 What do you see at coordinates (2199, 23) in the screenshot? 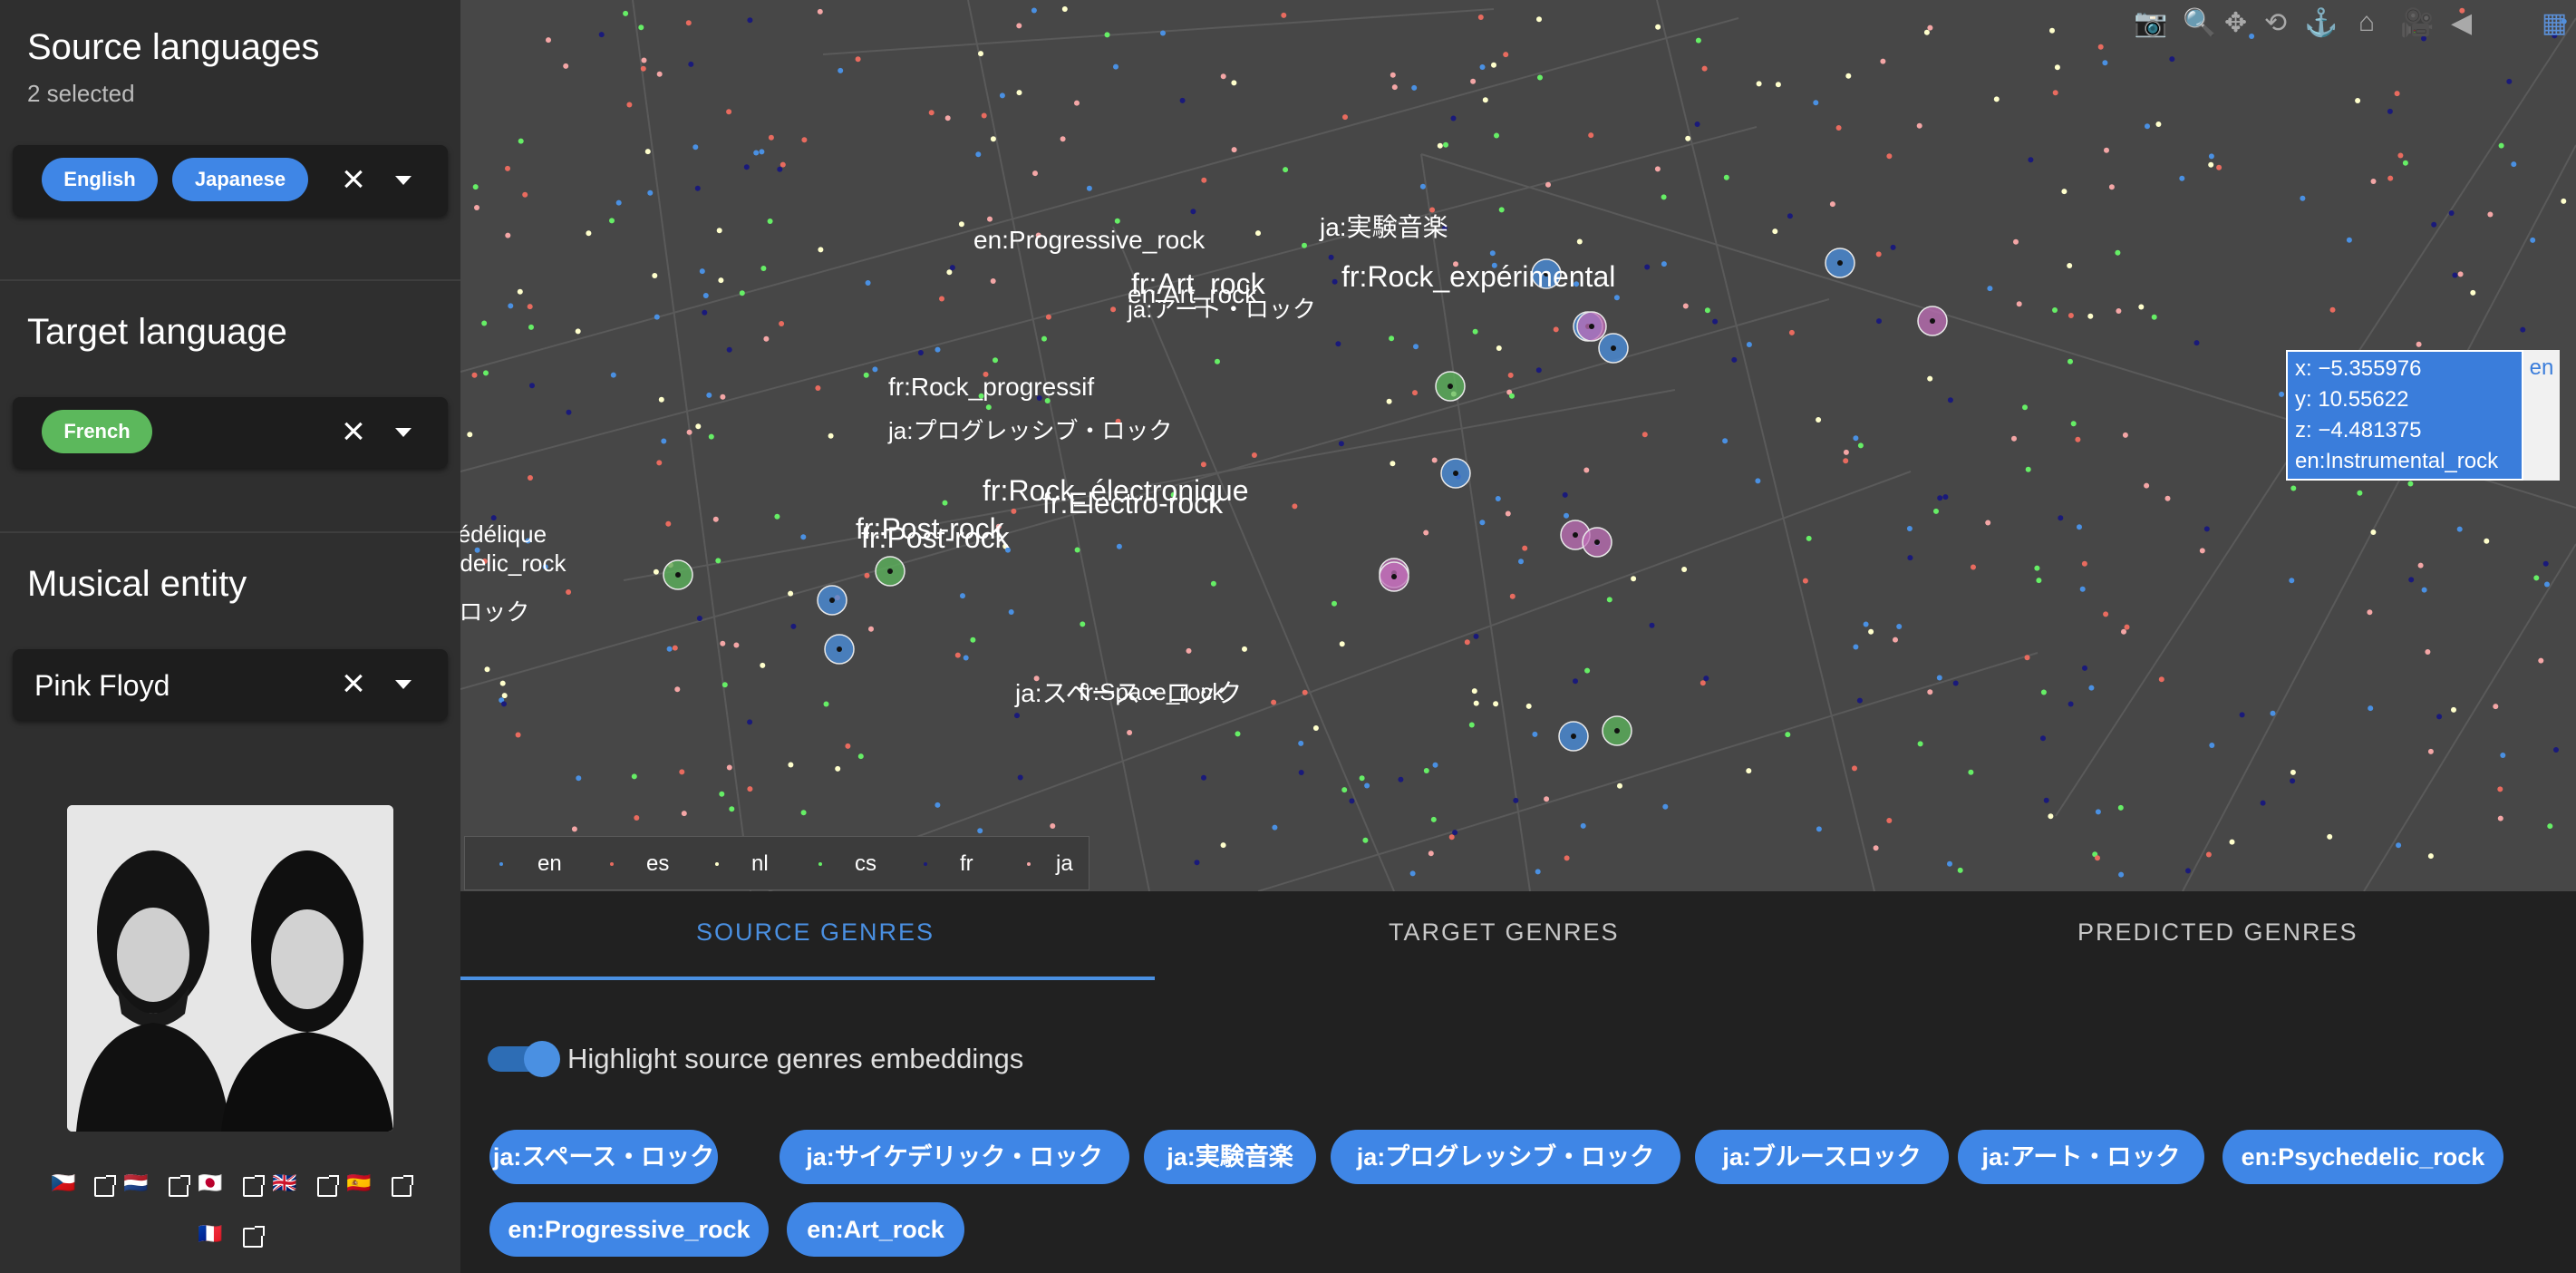
I see `zoom-icon: 🔍` at bounding box center [2199, 23].